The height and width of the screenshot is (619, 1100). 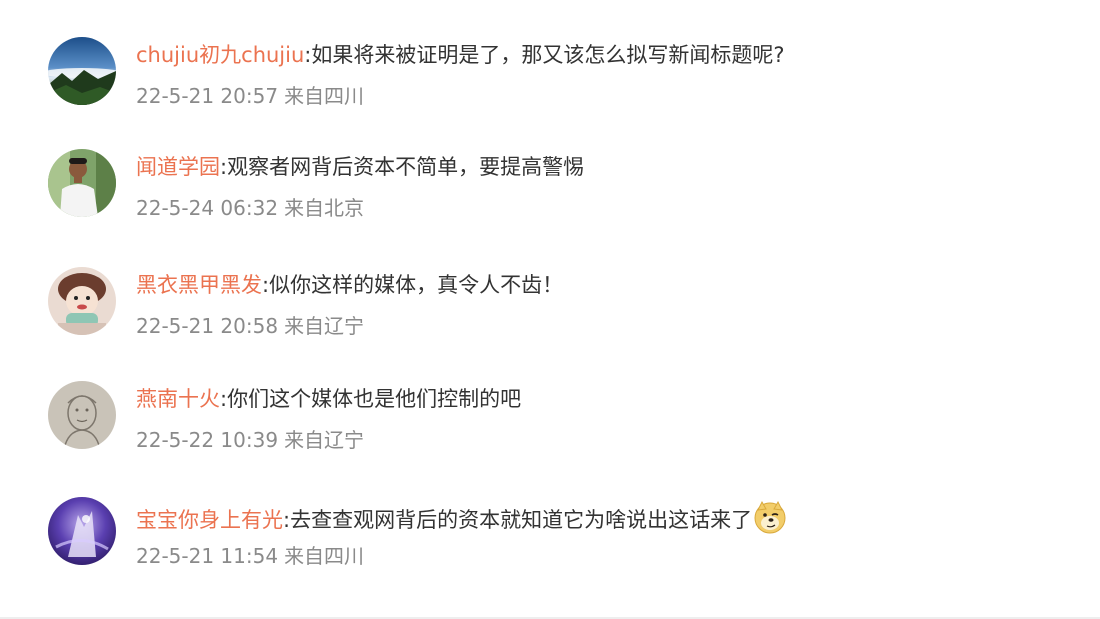 I want to click on username-link: 黑衣黑甲黑发, so click(x=199, y=285).